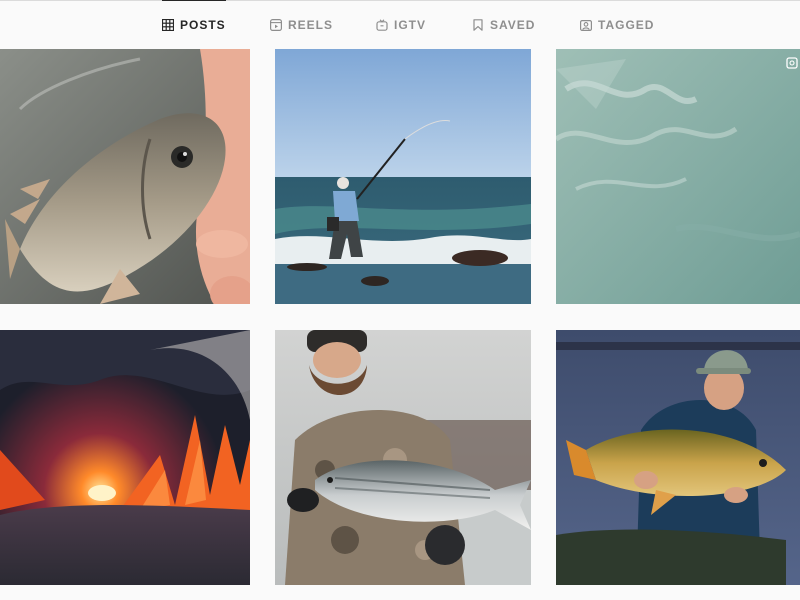 The width and height of the screenshot is (800, 600). I want to click on tab-tagged: TAGGED, so click(617, 25).